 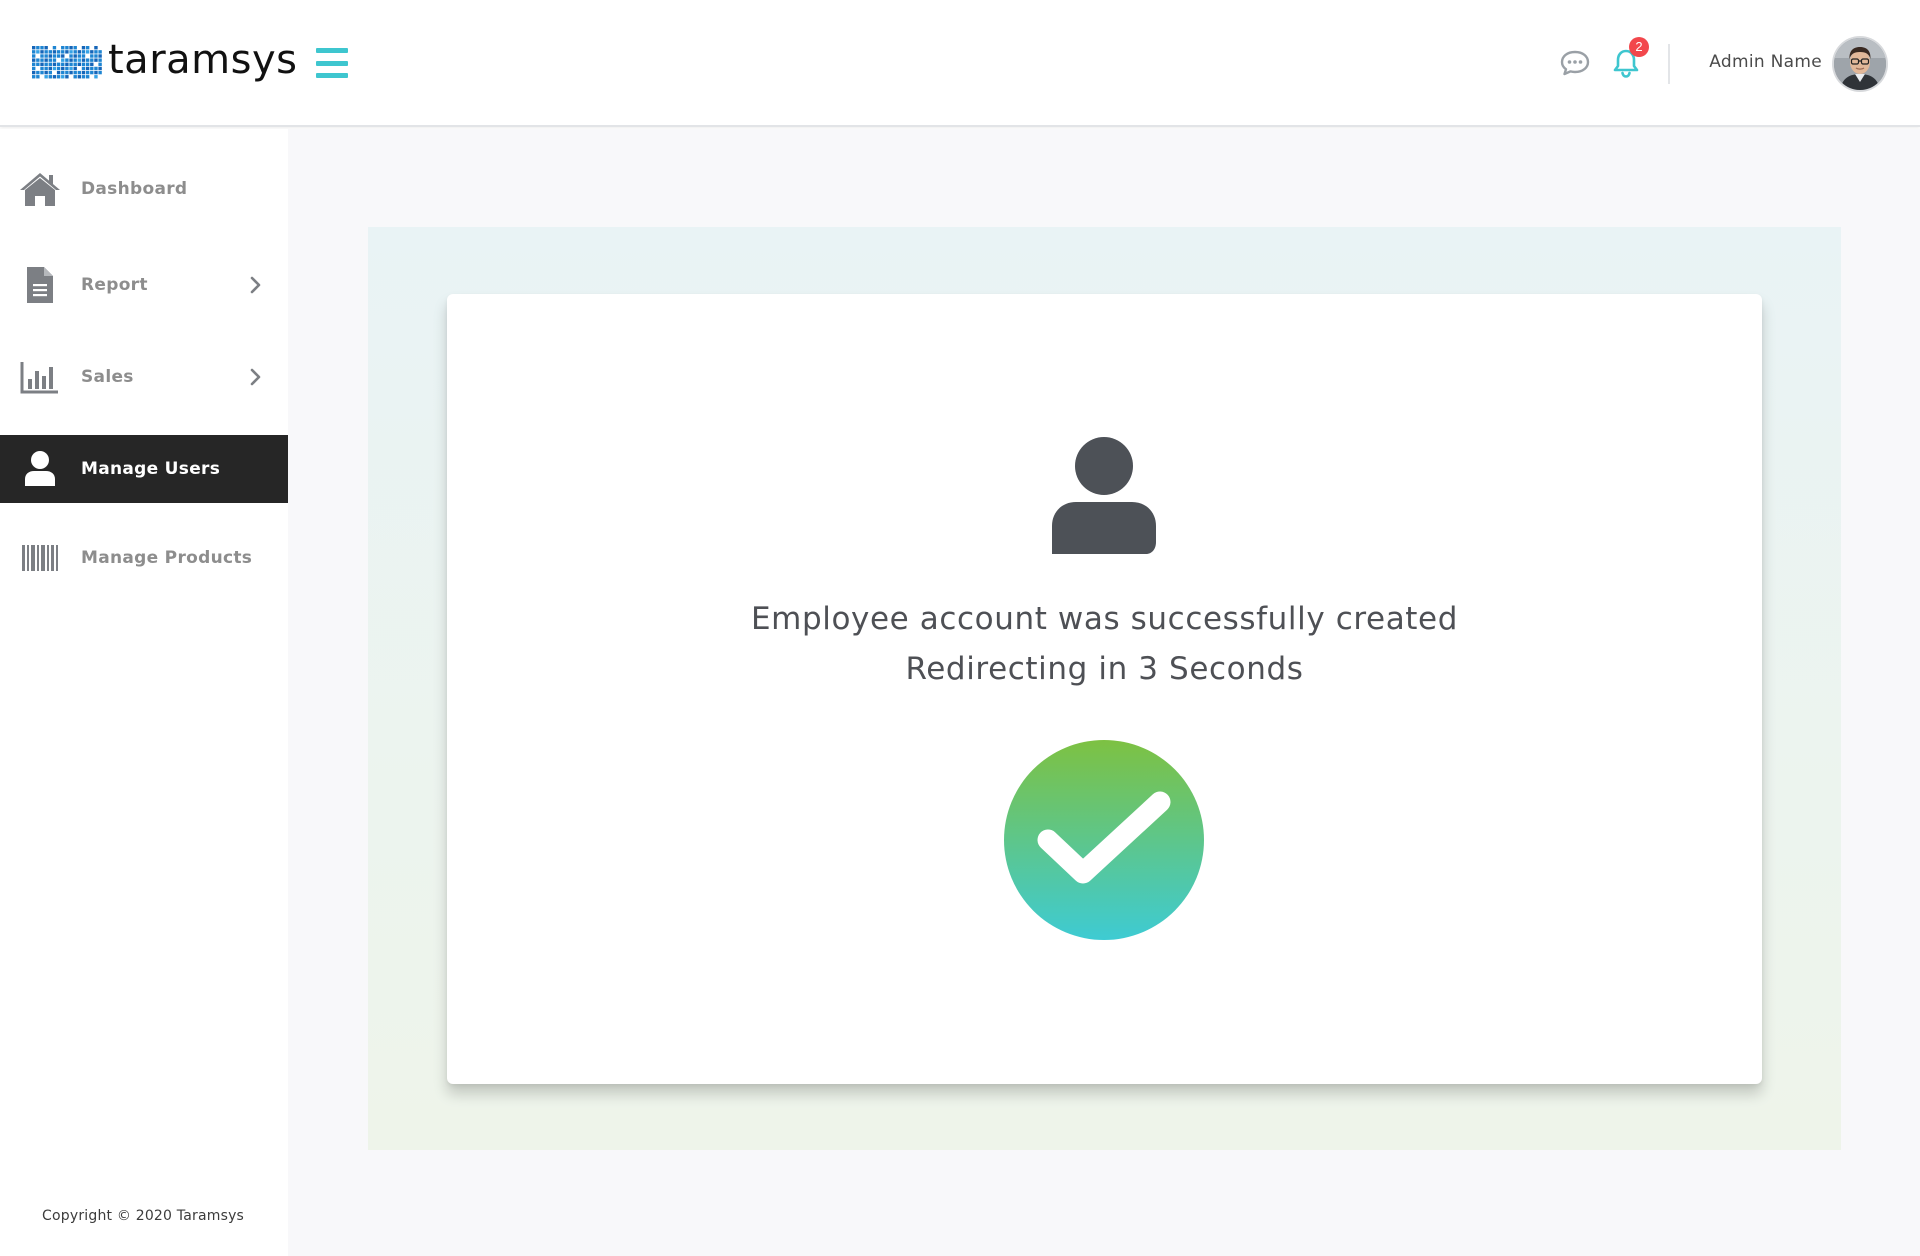 I want to click on sidebar-item-label: Report, so click(x=114, y=285).